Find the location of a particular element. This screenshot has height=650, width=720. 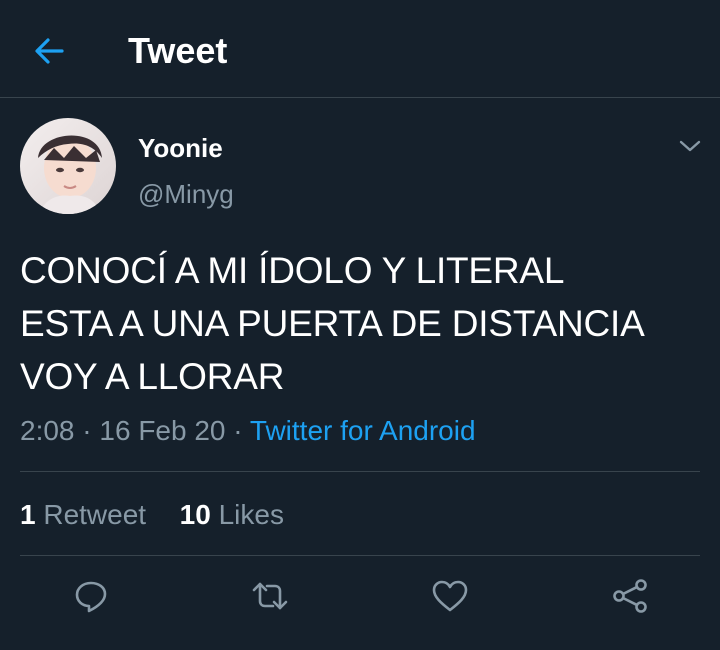

retweet-count: 1 is located at coordinates (28, 514).